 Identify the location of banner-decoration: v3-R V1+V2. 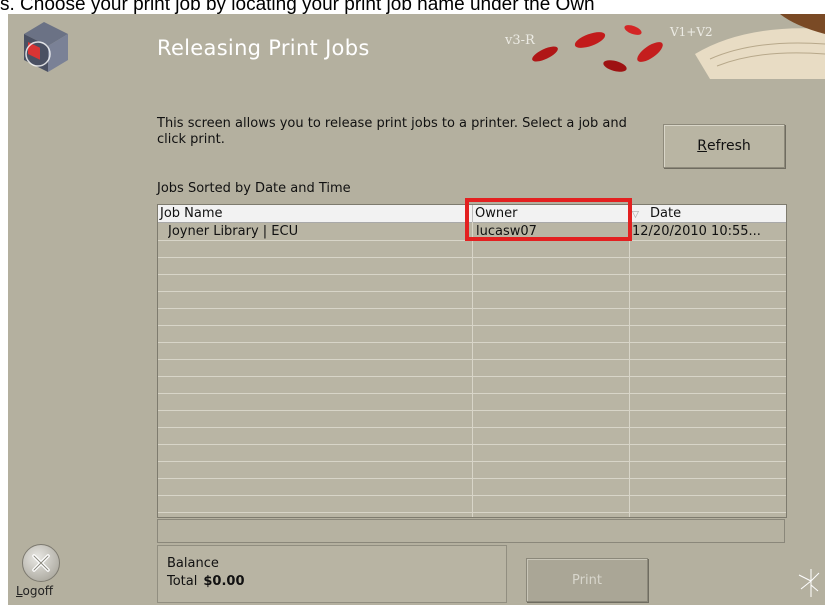
(660, 49).